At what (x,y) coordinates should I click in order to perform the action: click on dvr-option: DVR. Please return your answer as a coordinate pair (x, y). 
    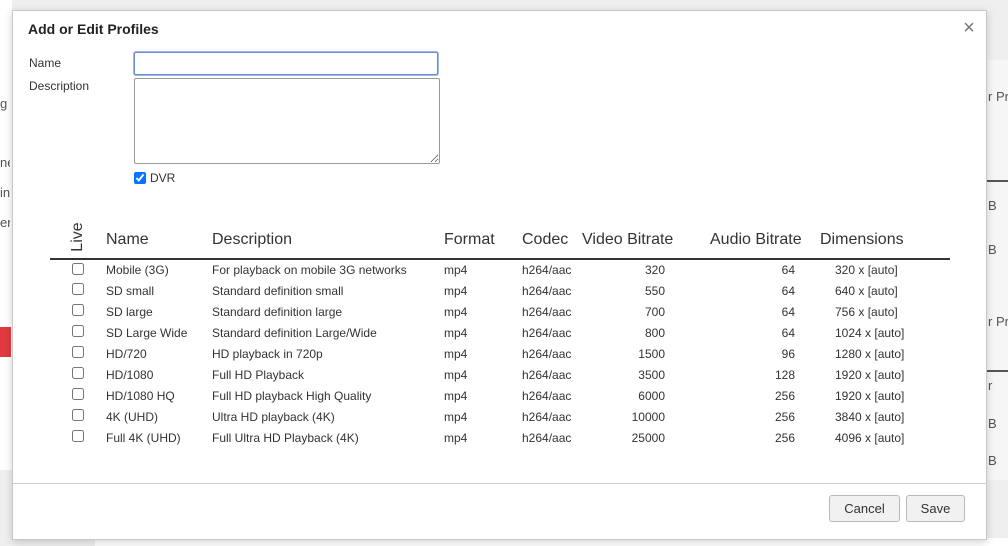
    Looking at the image, I should click on (153, 178).